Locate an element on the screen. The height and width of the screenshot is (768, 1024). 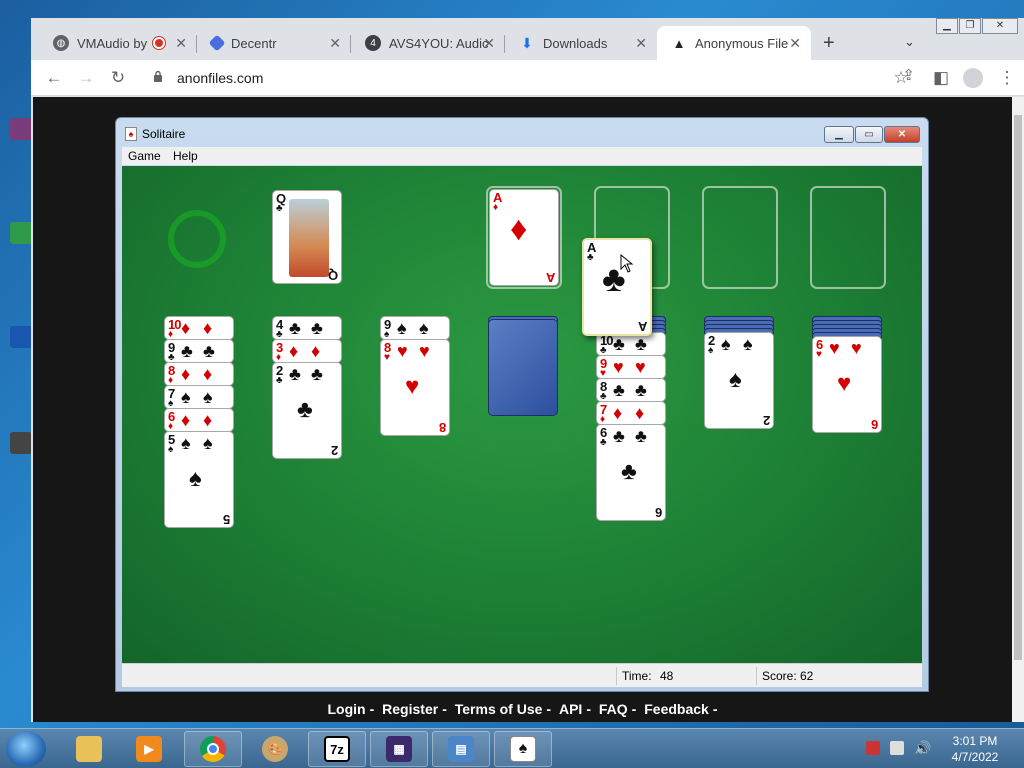
mouse-pointer-icon is located at coordinates (627, 263).